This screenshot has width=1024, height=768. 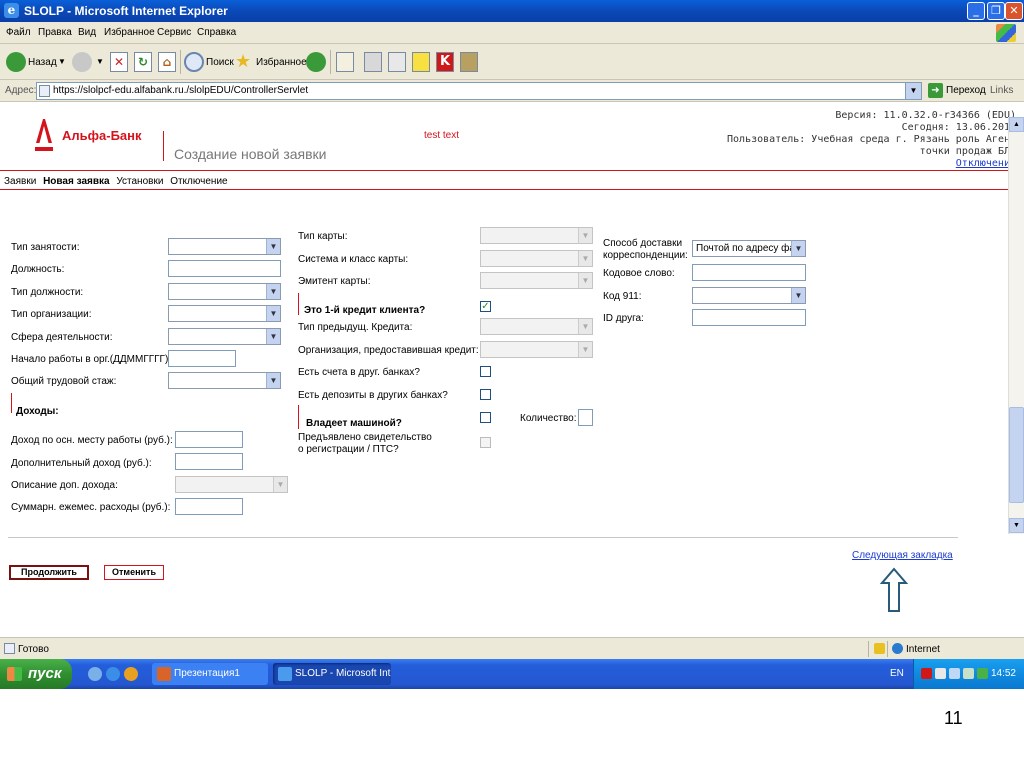 What do you see at coordinates (224, 313) in the screenshot?
I see `org-type-select: ▼` at bounding box center [224, 313].